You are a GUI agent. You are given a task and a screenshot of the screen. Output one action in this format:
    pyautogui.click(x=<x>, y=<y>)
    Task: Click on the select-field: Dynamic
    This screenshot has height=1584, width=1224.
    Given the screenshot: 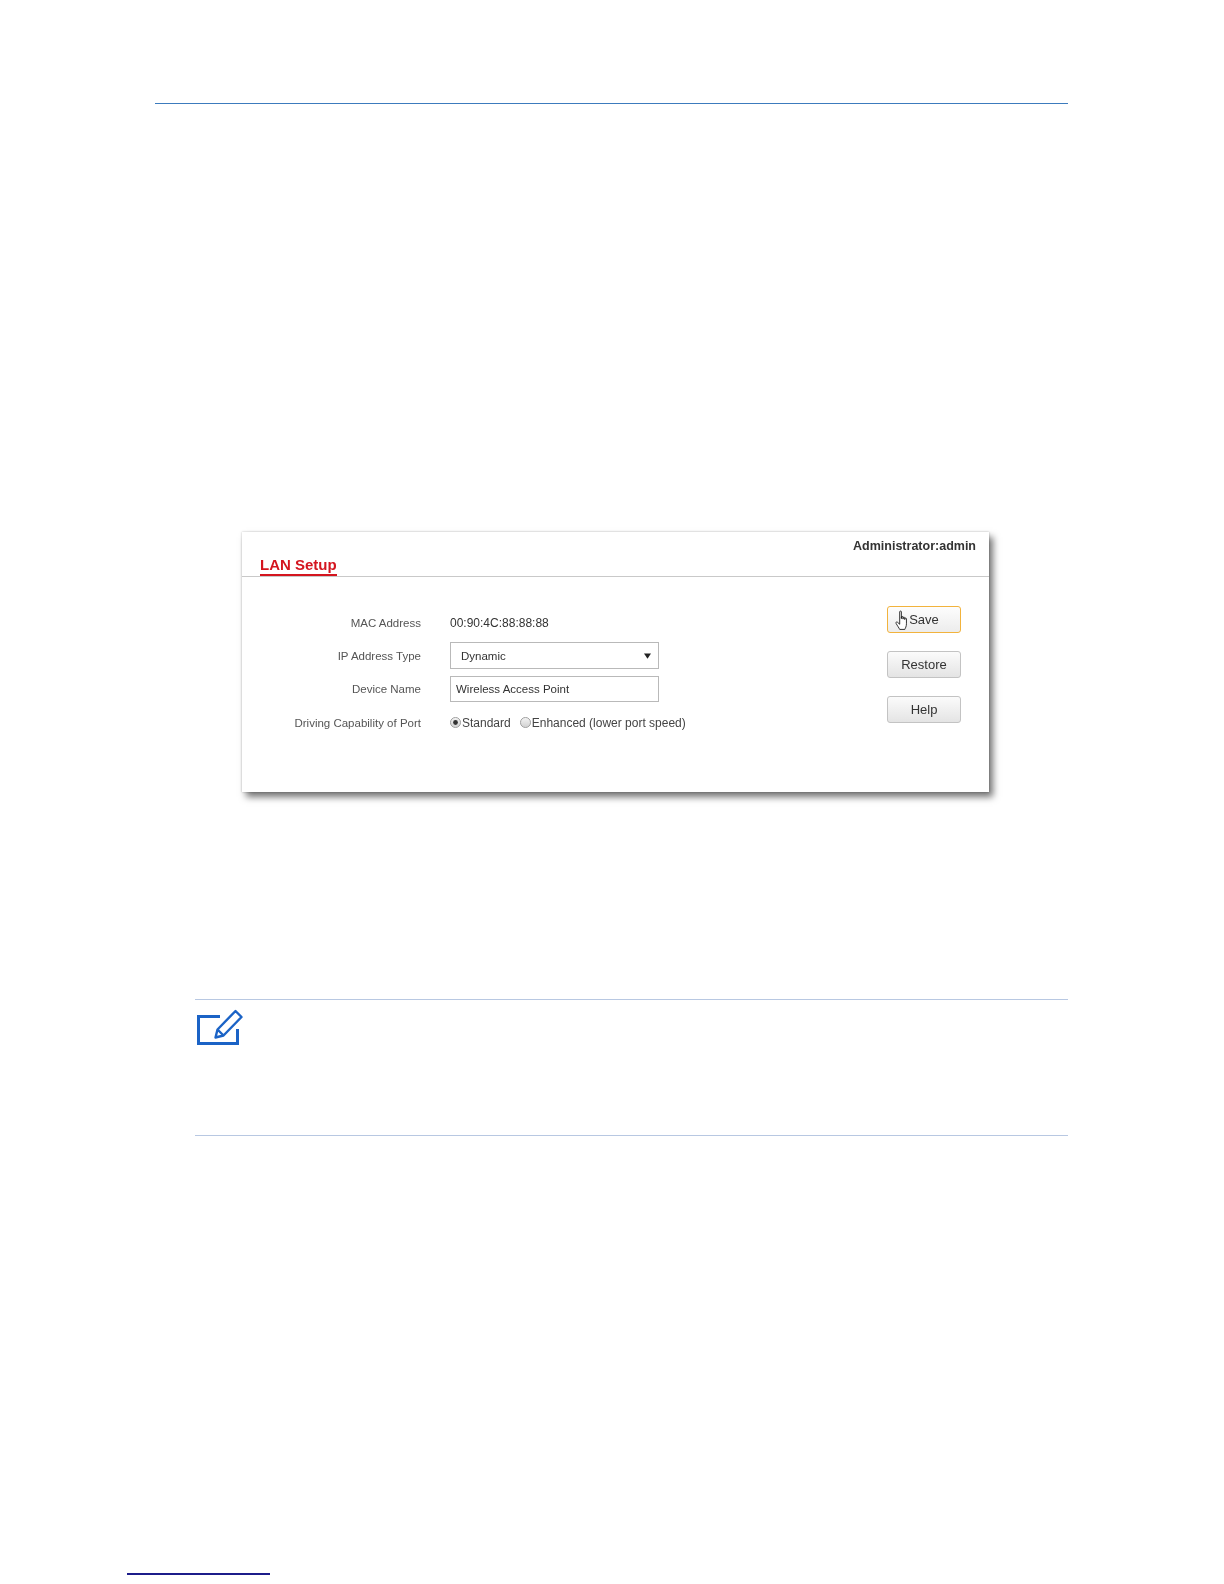 What is the action you would take?
    pyautogui.click(x=554, y=655)
    